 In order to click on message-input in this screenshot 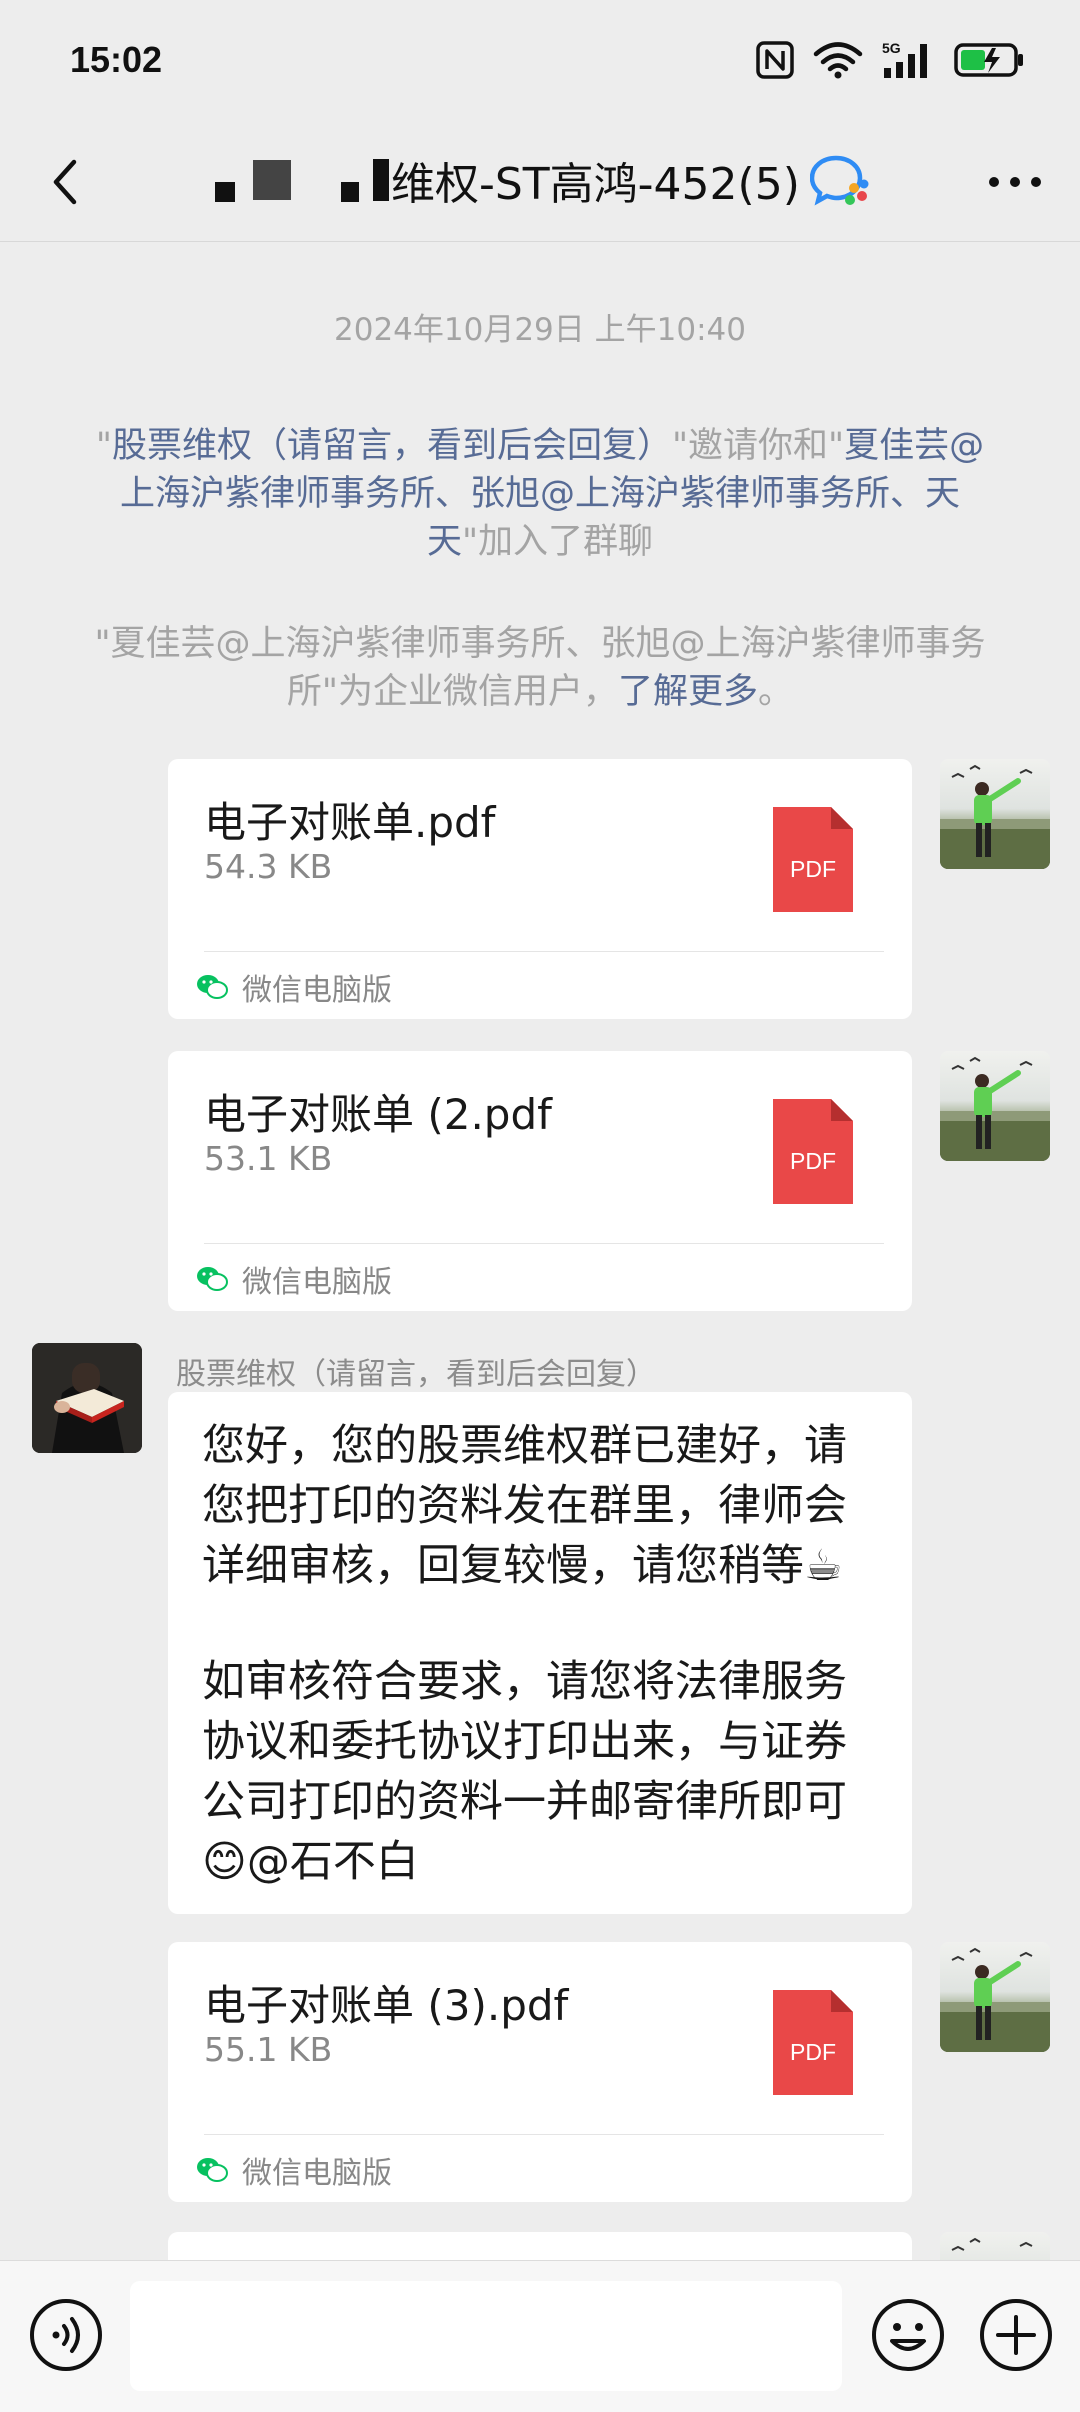, I will do `click(486, 2336)`.